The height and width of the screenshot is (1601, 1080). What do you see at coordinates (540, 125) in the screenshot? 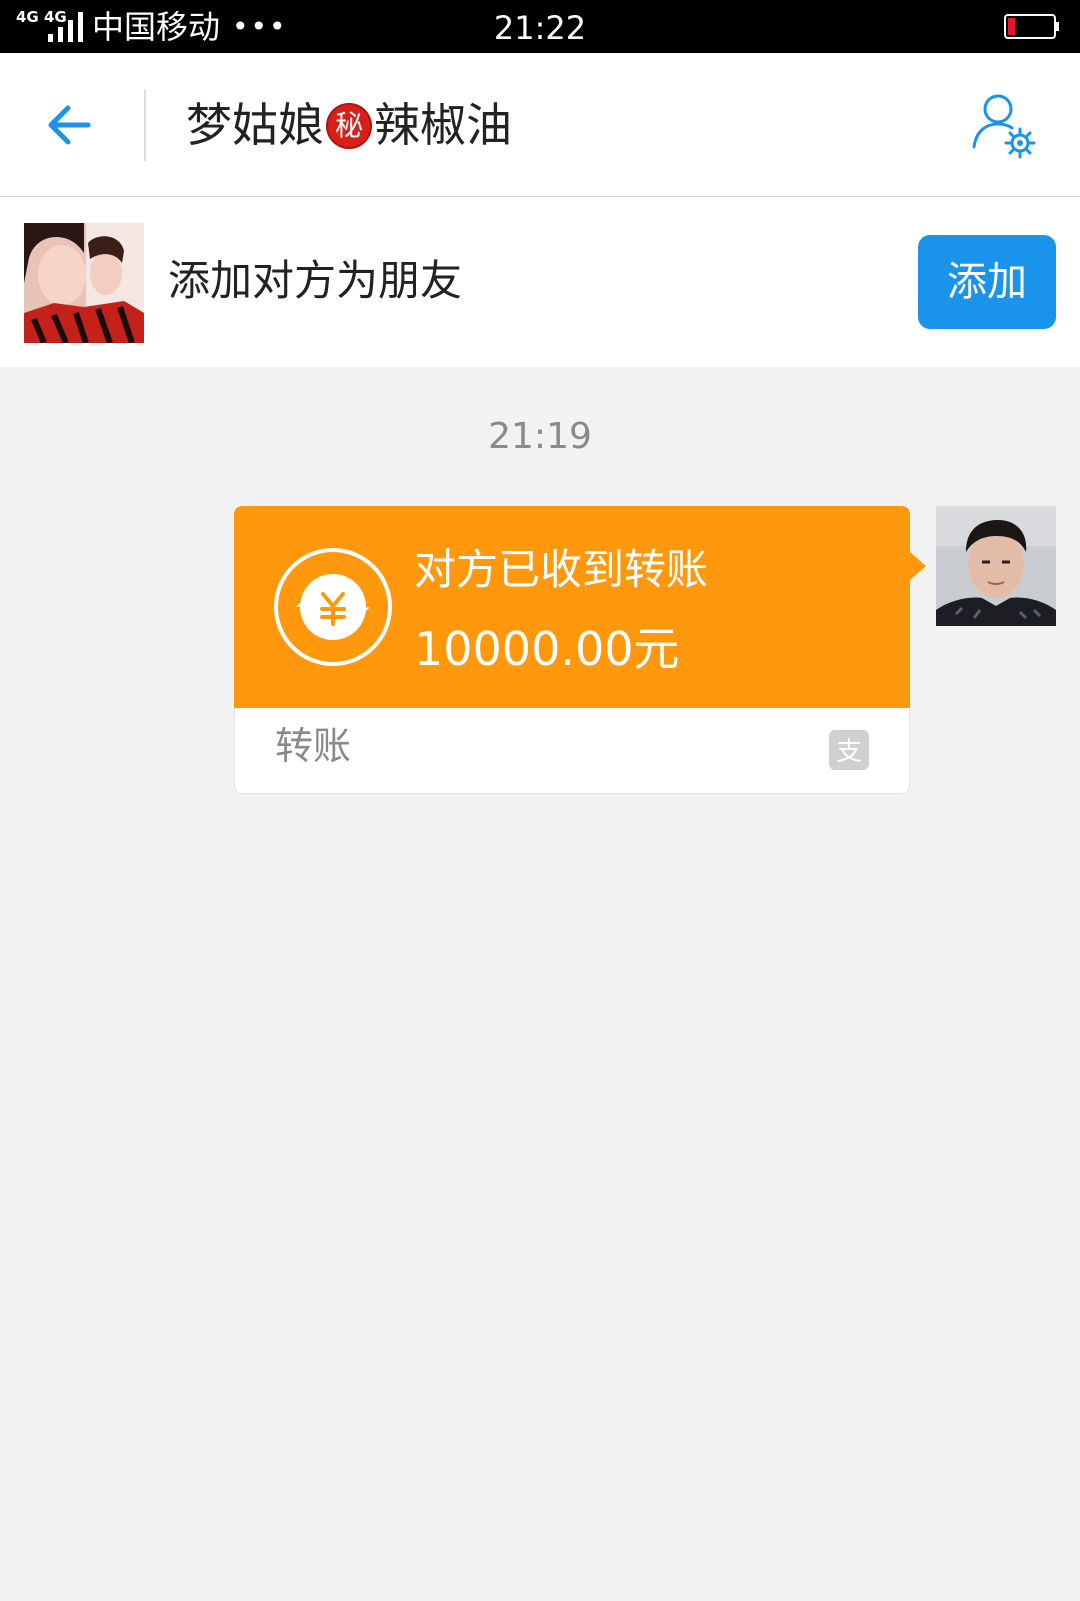
I see `chat-header: 梦姑娘秘辣椒油` at bounding box center [540, 125].